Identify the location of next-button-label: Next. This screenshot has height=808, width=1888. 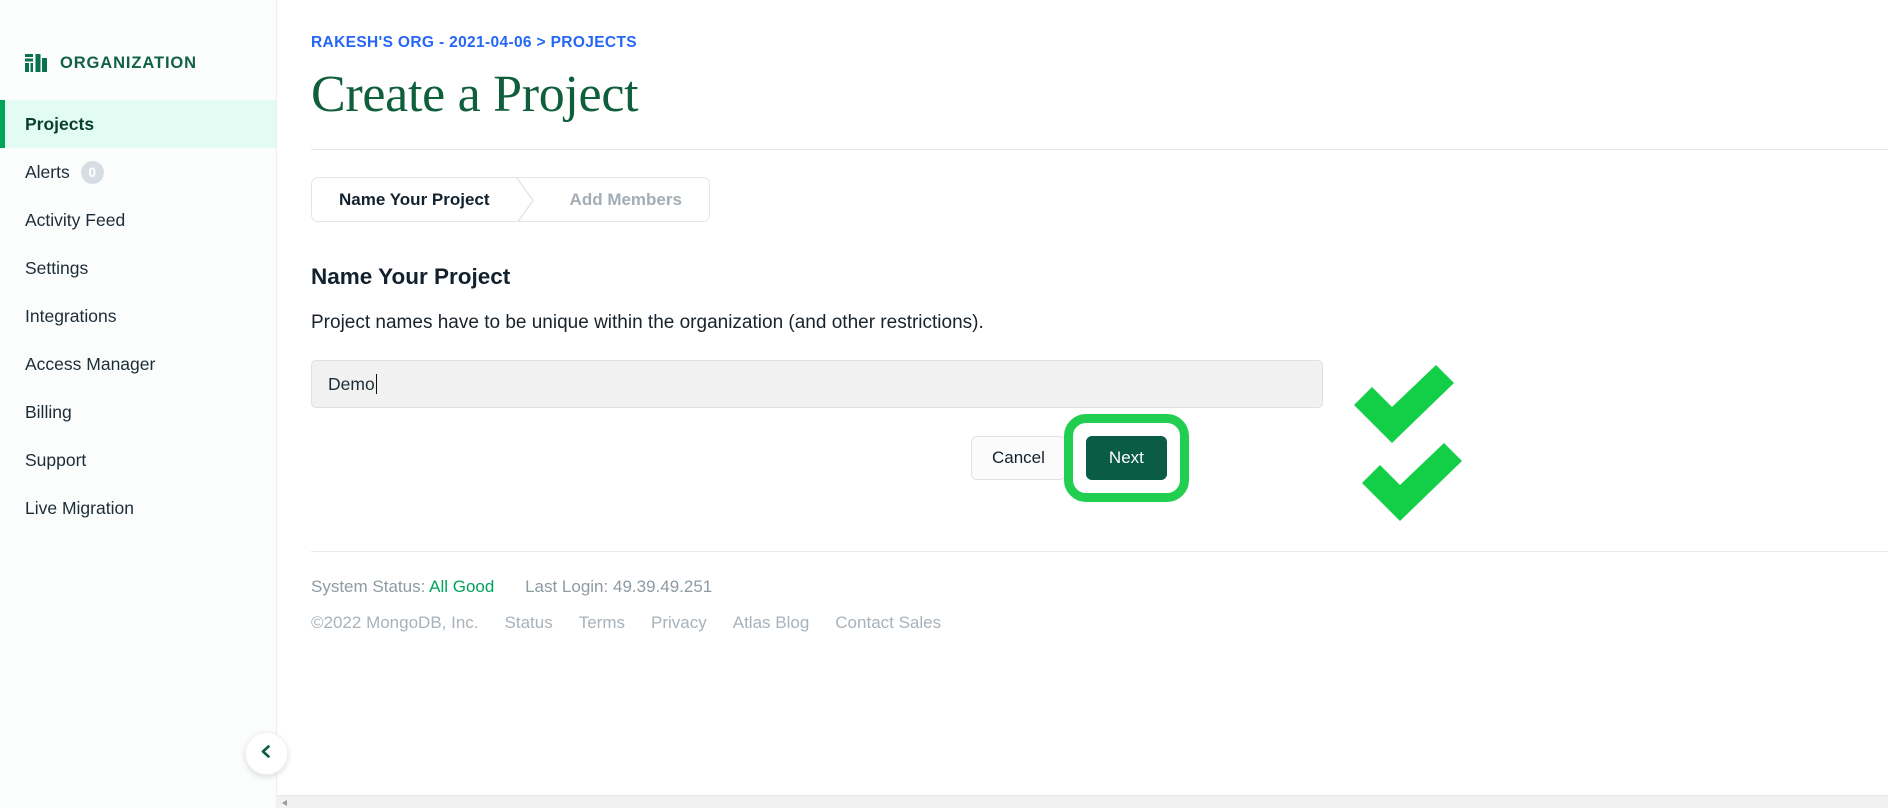
(1126, 458).